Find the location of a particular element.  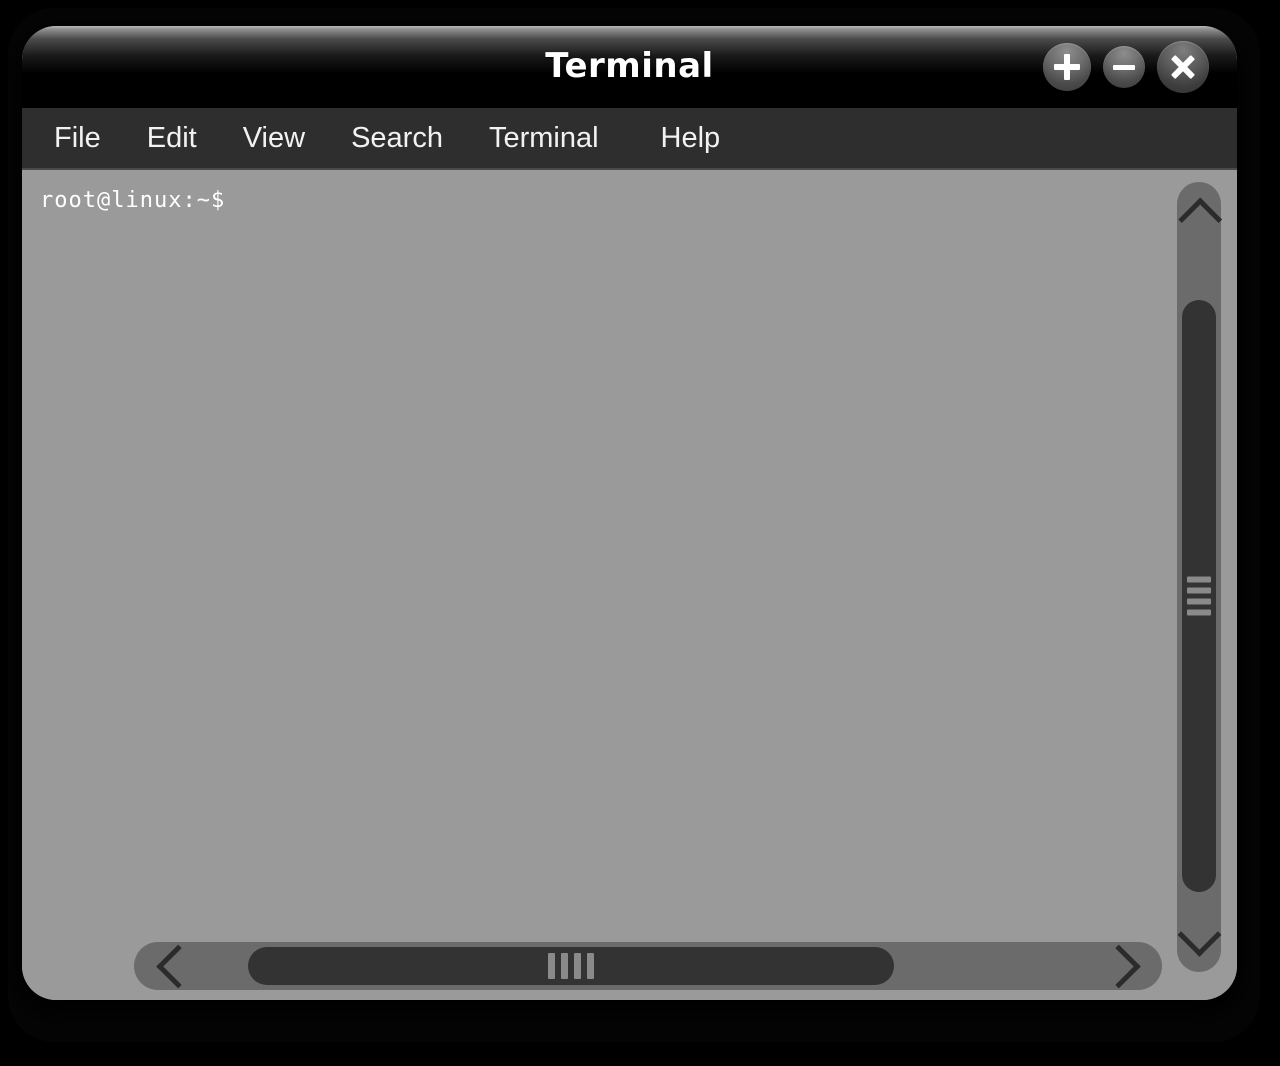

scroll-down-button is located at coordinates (1199, 939).